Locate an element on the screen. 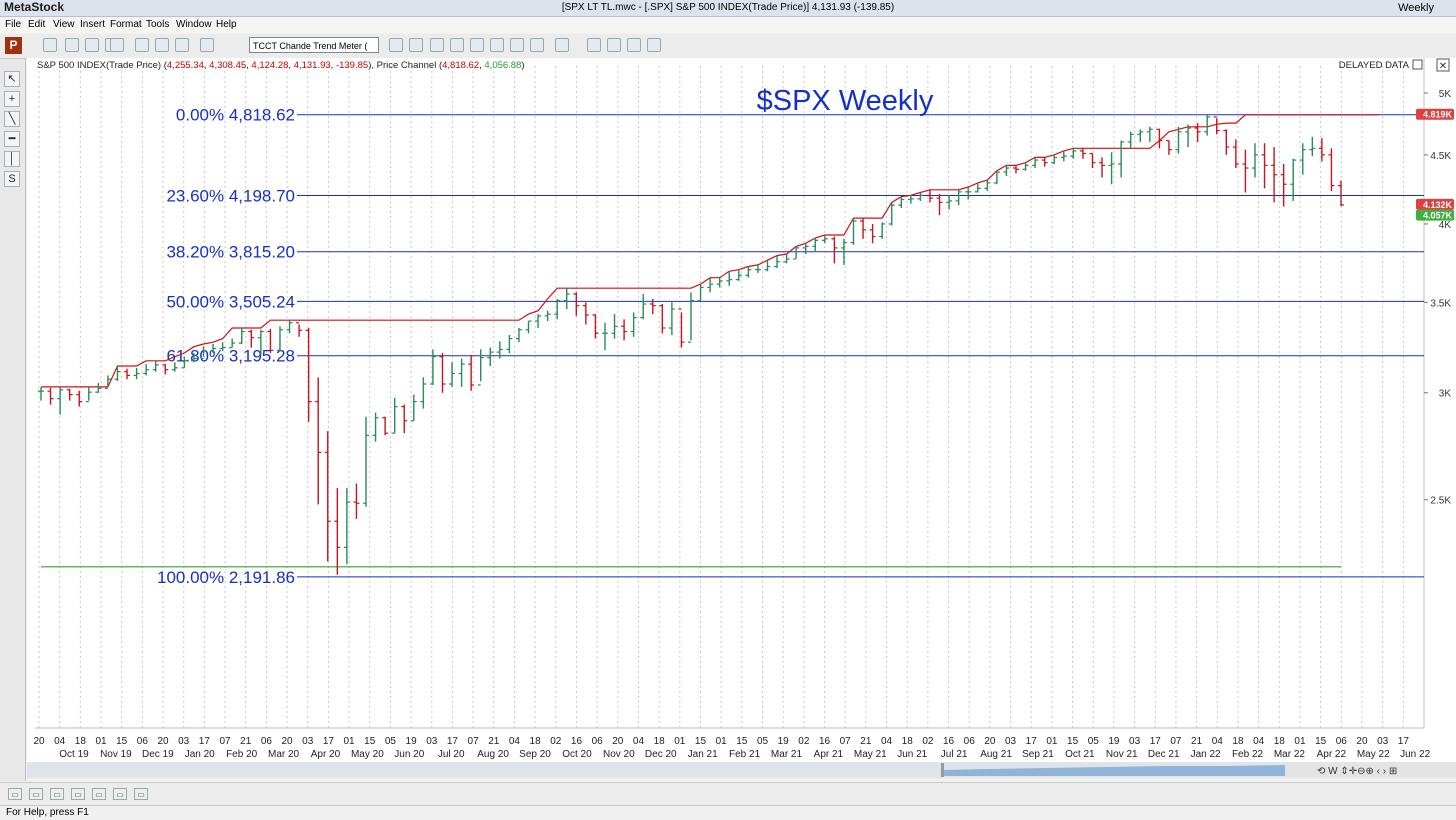  expert-icon is located at coordinates (396, 45).